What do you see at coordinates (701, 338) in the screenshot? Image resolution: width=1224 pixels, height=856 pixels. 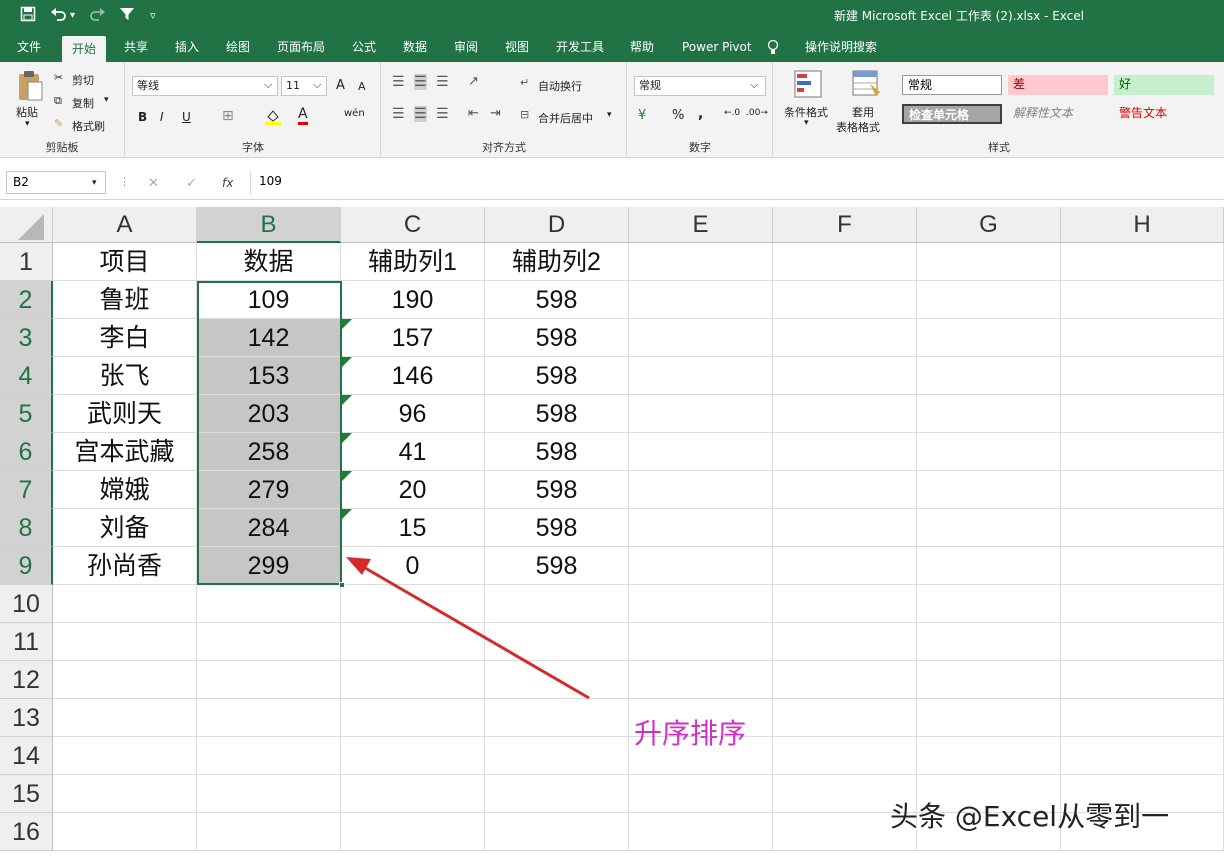 I see `cell-e3` at bounding box center [701, 338].